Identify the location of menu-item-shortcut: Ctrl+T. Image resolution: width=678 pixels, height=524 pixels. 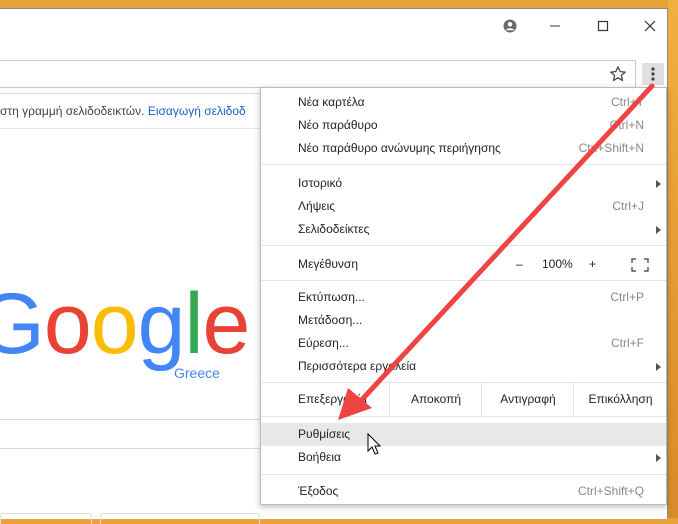
(627, 102).